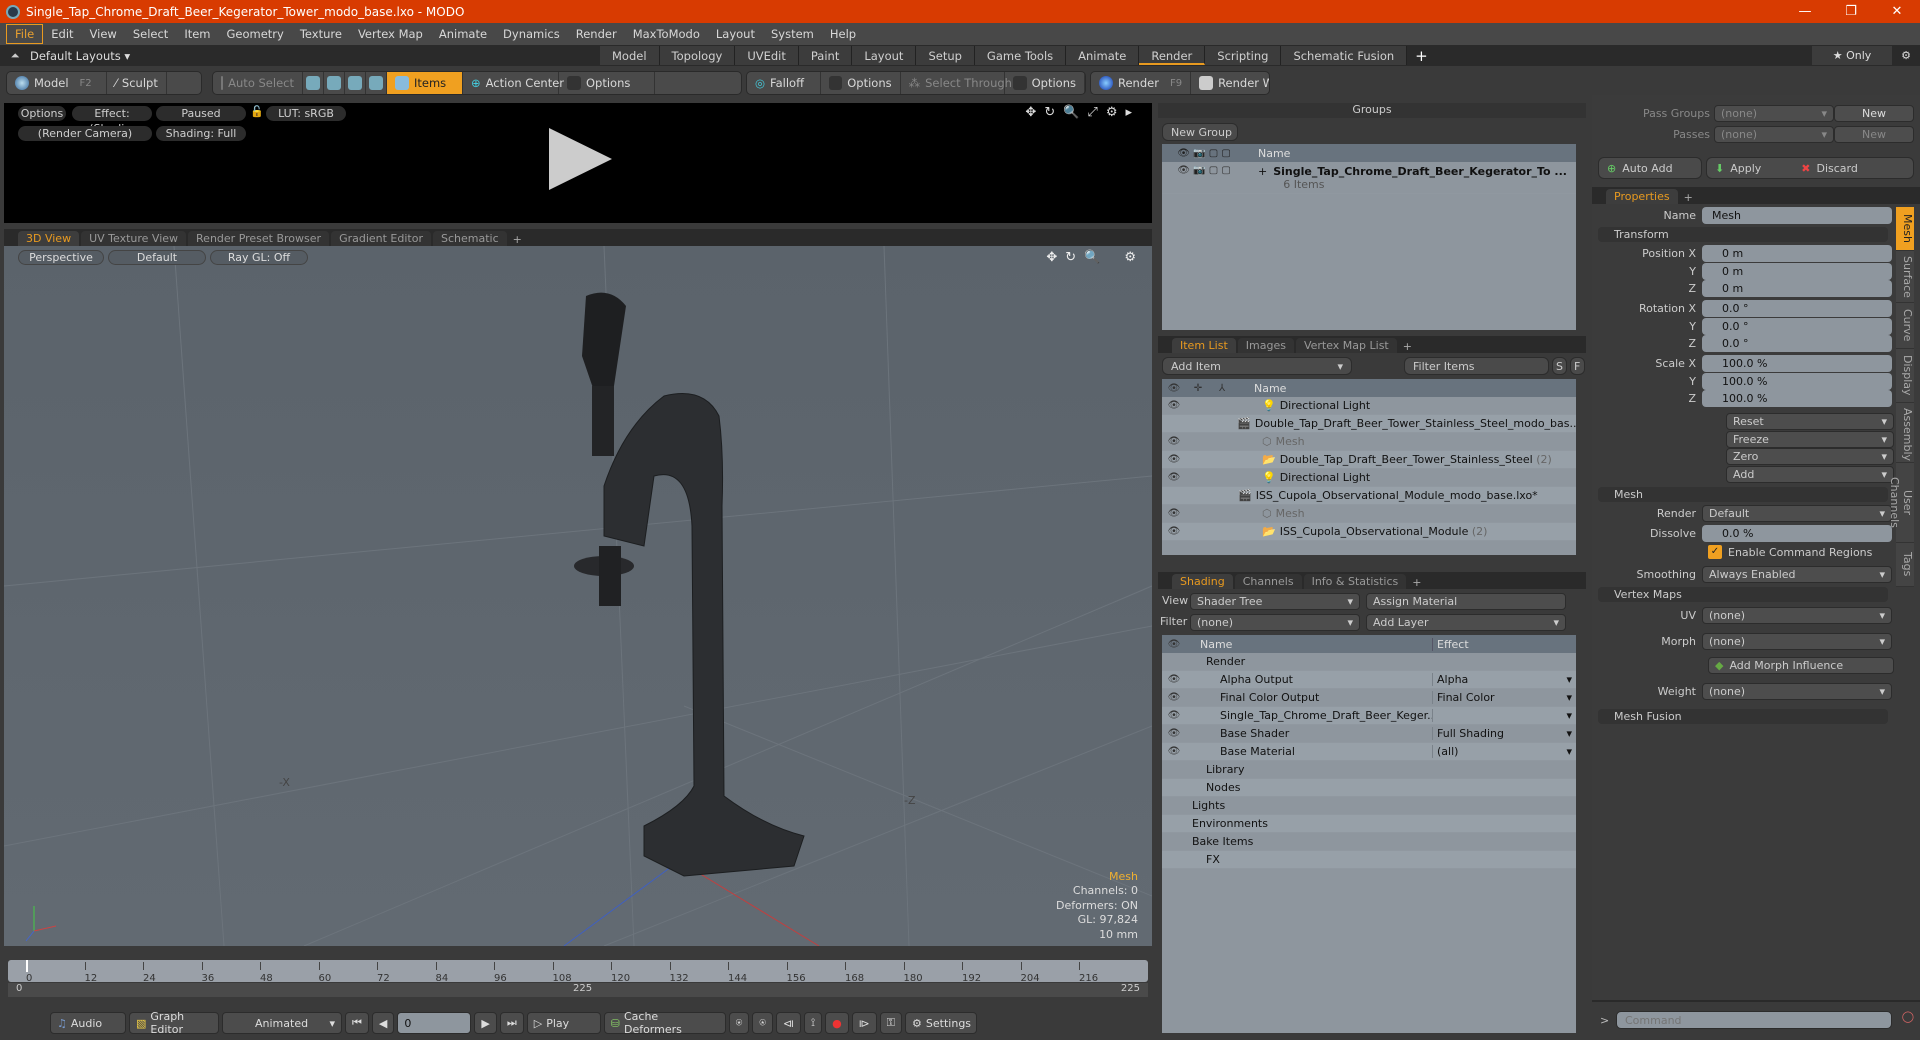 This screenshot has width=1920, height=1040. What do you see at coordinates (1797, 253) in the screenshot?
I see `position-x-input: 0 m` at bounding box center [1797, 253].